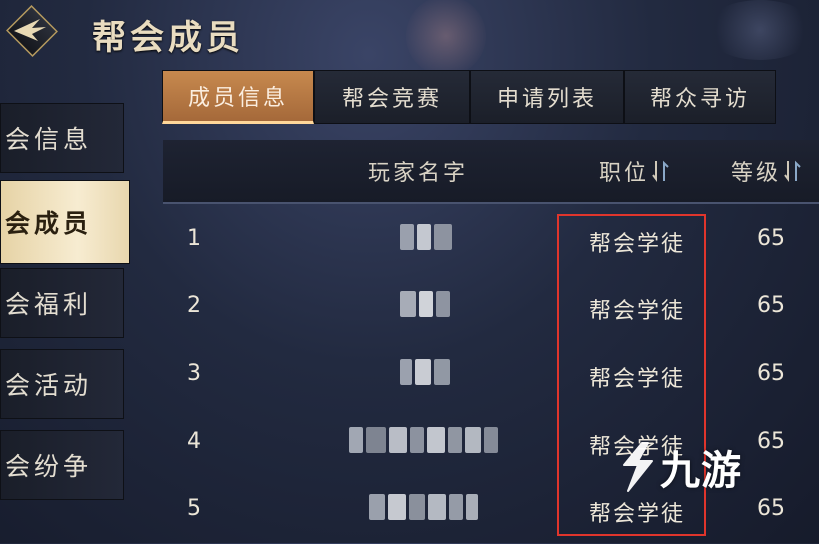 The width and height of the screenshot is (819, 544). I want to click on row-index: 2, so click(194, 305).